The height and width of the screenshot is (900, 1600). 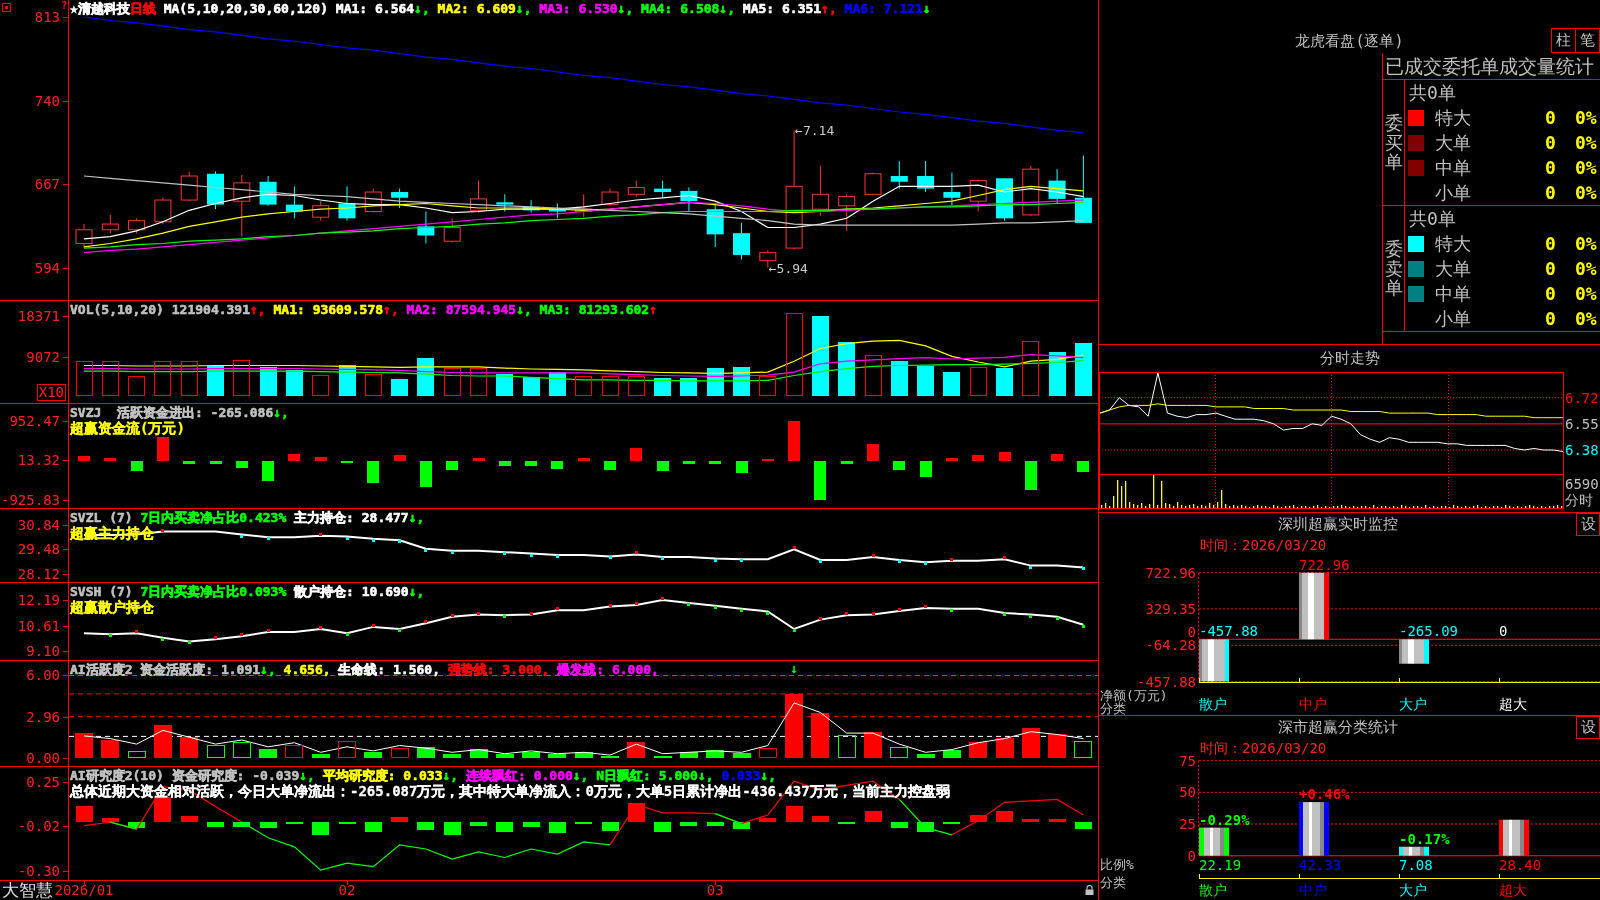 I want to click on value-label: 722.96, so click(x=1324, y=564).